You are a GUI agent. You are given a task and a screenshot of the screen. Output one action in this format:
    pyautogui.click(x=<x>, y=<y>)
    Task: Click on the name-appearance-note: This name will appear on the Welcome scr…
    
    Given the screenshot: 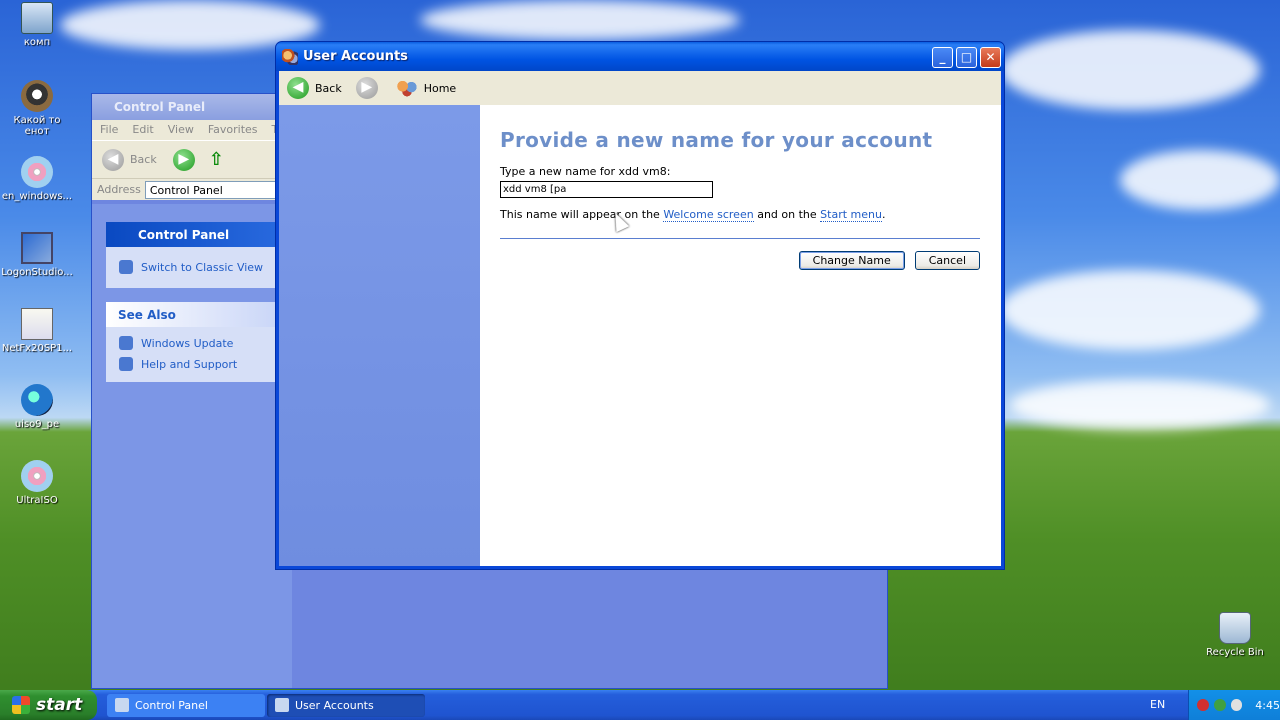 What is the action you would take?
    pyautogui.click(x=740, y=215)
    